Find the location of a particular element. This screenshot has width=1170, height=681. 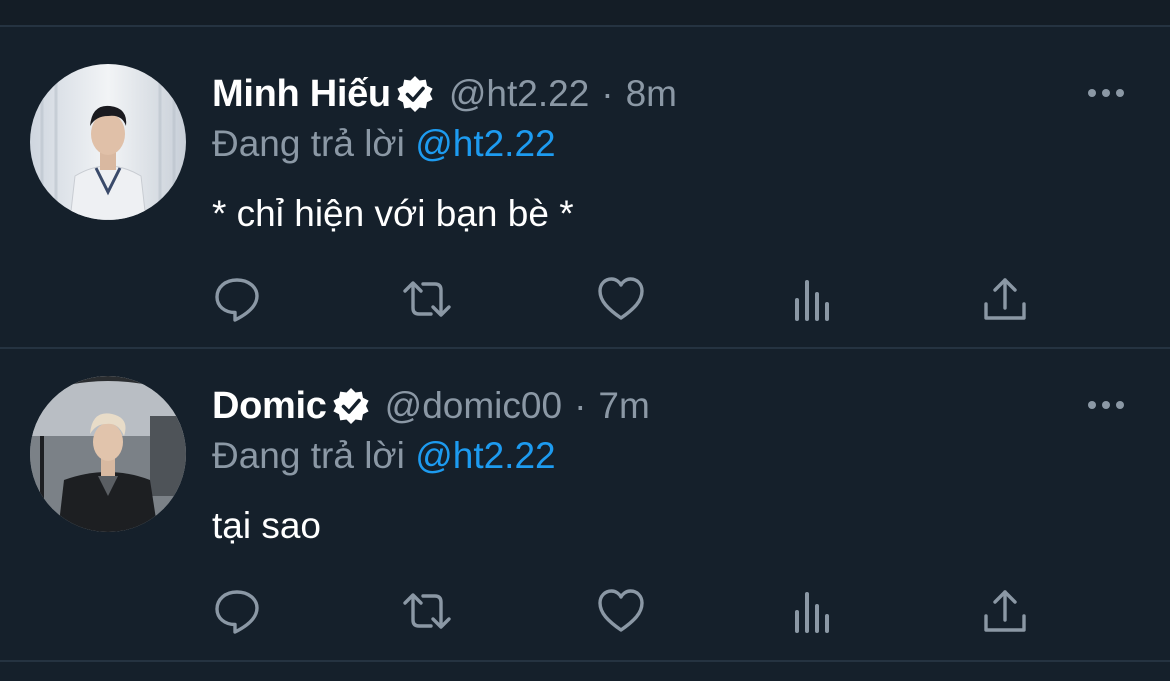

tweet-header: Minh Hiếu @ht2.22 · 8m is located at coordinates (444, 94).